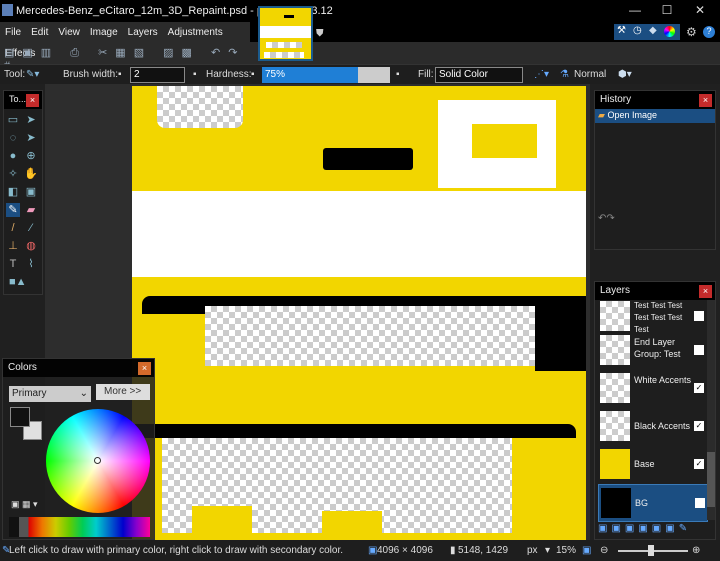 The image size is (720, 561). I want to click on layer-action-buttons: ▣▣▣▣▣▣✎, so click(644, 528).